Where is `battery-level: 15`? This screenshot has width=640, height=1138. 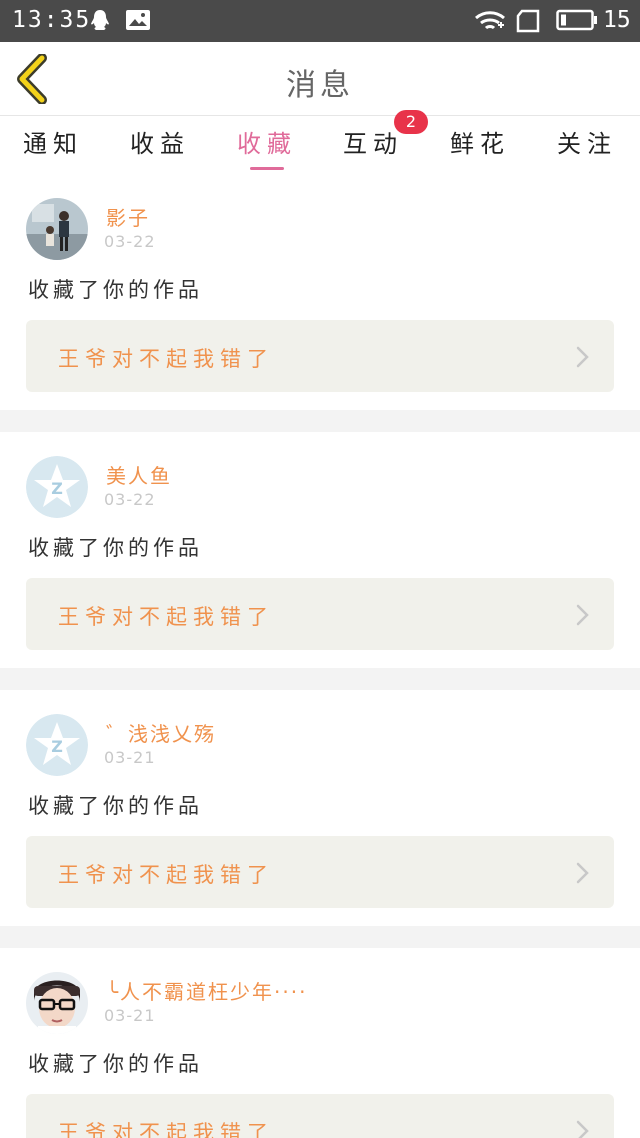
battery-level: 15 is located at coordinates (617, 20).